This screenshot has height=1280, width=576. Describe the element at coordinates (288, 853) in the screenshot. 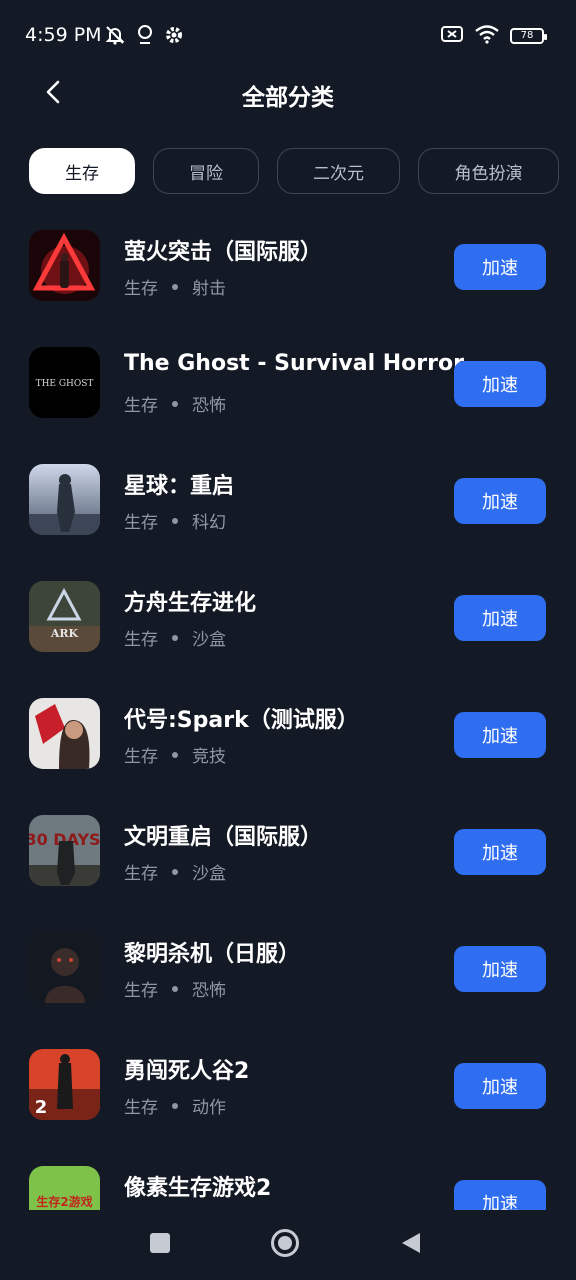

I see `list-item: 30 DAYS 文明重启（国际服） 生存 沙盒 加速` at that location.